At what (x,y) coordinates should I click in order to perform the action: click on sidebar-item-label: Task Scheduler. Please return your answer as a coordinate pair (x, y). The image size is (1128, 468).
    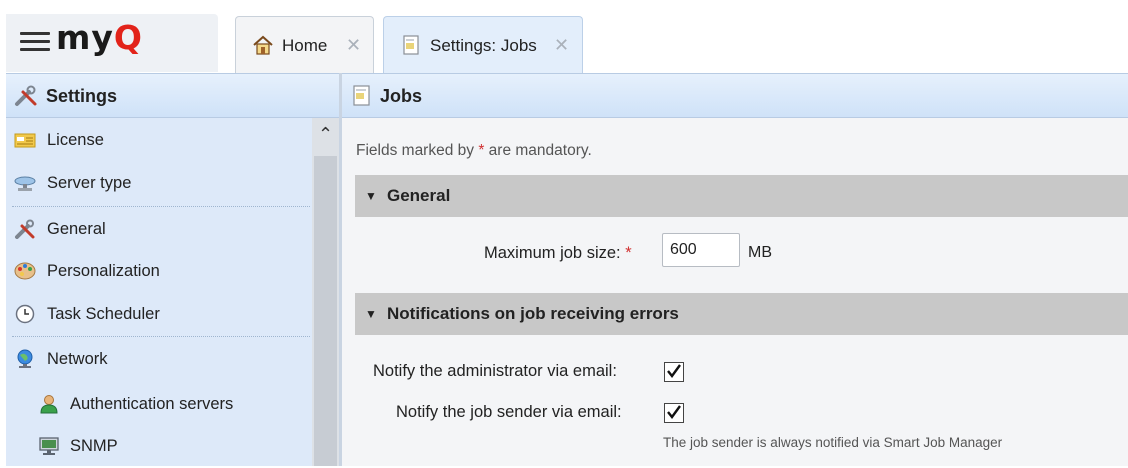
    Looking at the image, I should click on (103, 314).